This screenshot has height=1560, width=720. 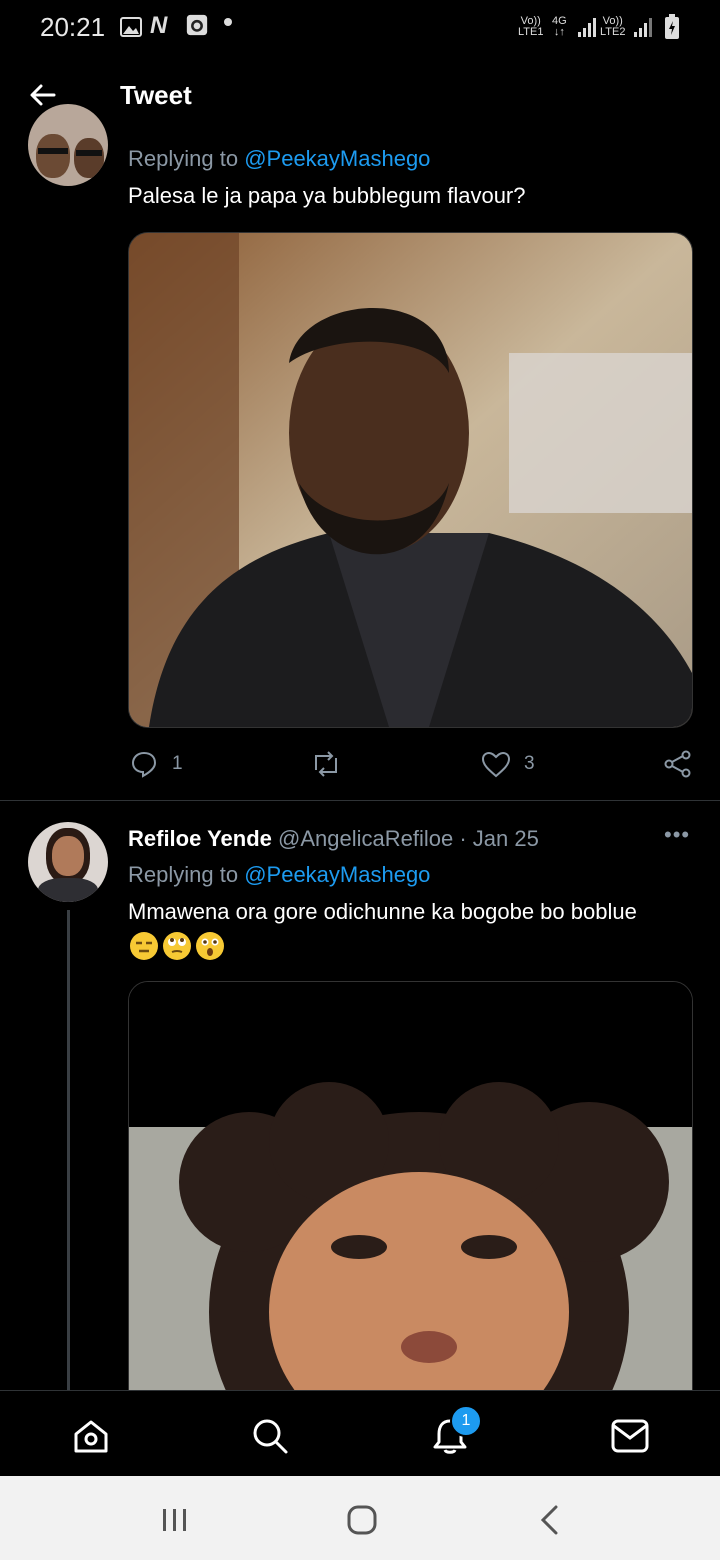 I want to click on share-icon, so click(x=678, y=764).